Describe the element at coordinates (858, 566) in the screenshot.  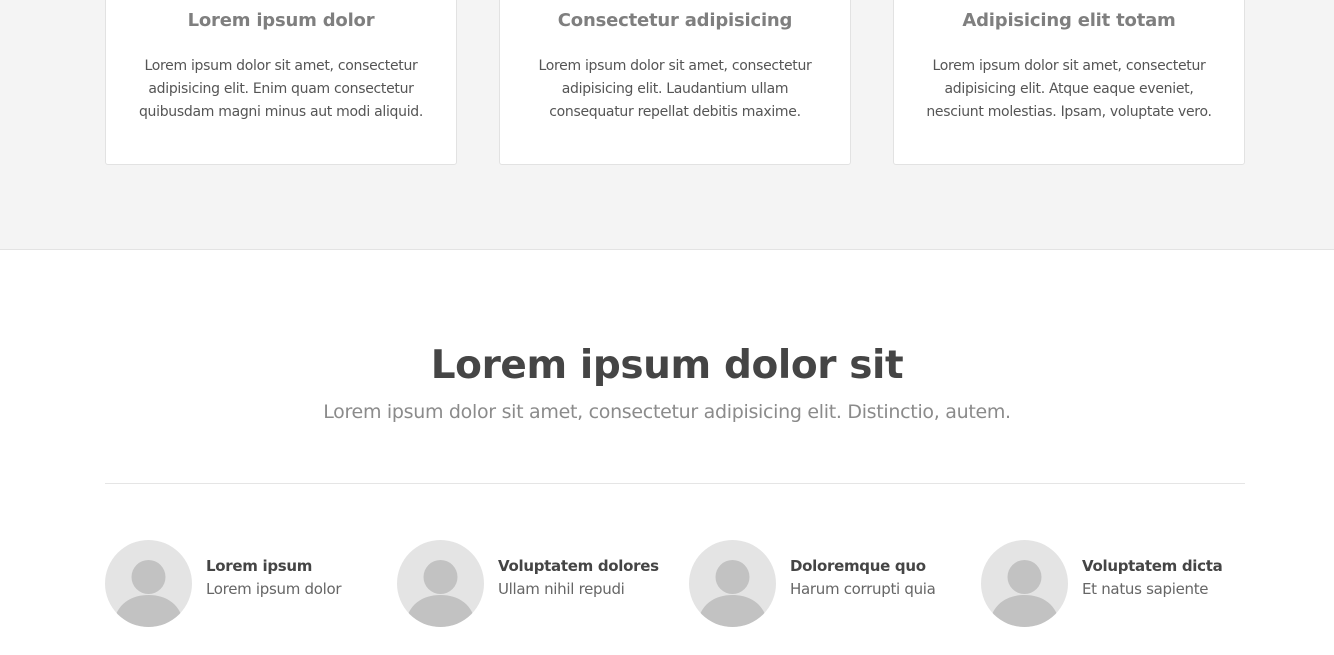
I see `team-member-name: Doloremque quo` at that location.